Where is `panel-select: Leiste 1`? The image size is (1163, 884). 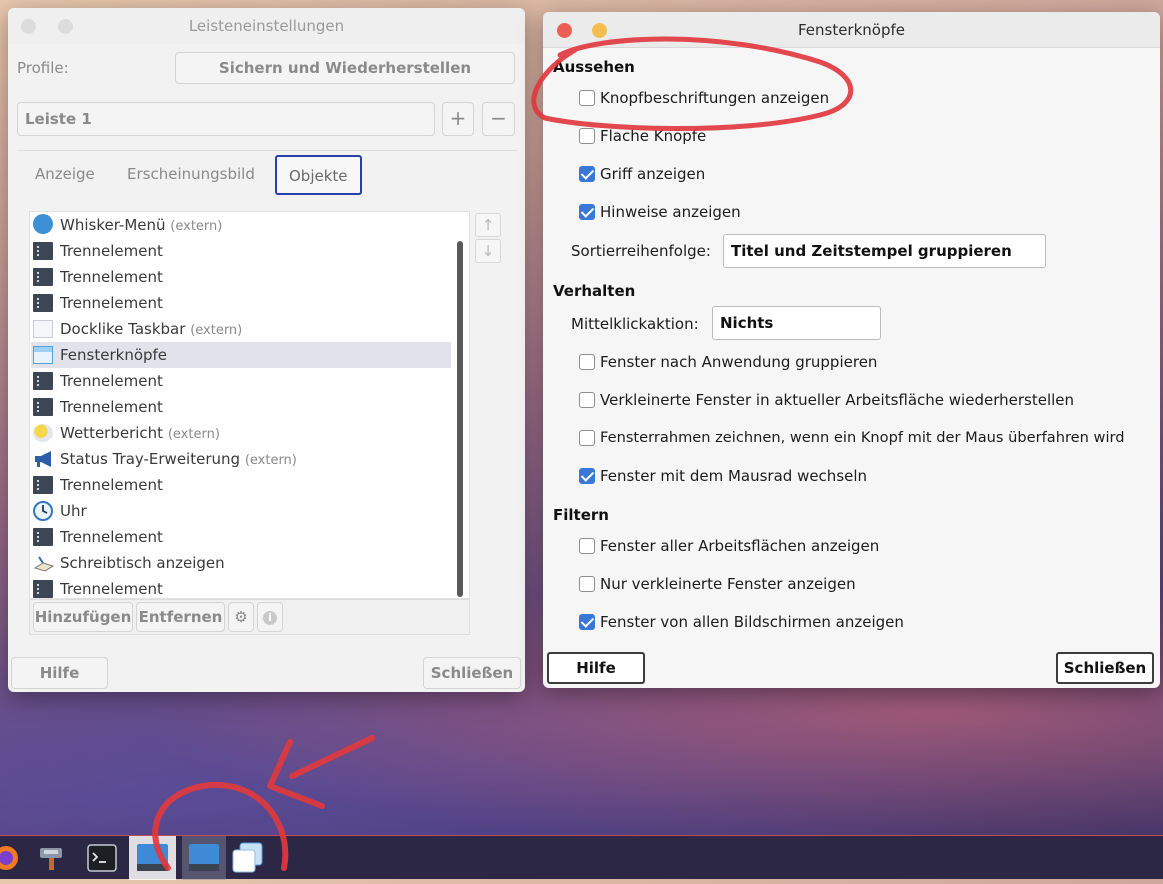
panel-select: Leiste 1 is located at coordinates (226, 119).